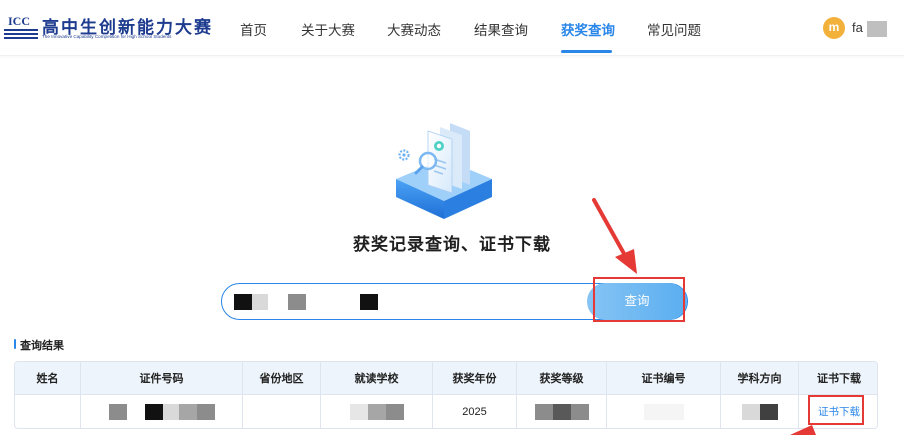  What do you see at coordinates (452, 244) in the screenshot?
I see `page-title: 获奖记录查询、证书下载` at bounding box center [452, 244].